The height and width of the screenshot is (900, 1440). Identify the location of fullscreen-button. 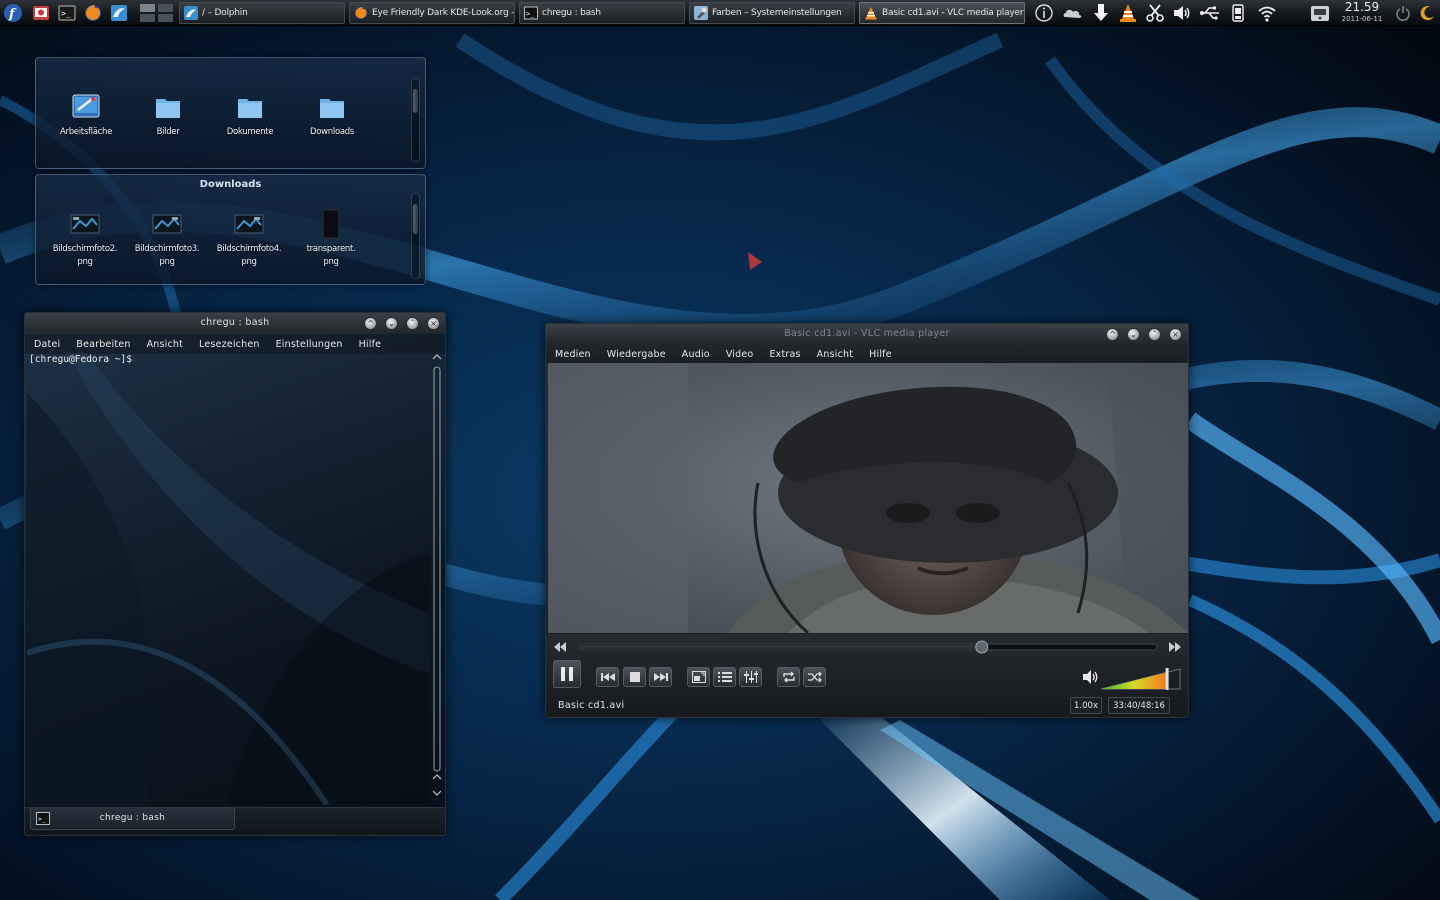
(698, 677).